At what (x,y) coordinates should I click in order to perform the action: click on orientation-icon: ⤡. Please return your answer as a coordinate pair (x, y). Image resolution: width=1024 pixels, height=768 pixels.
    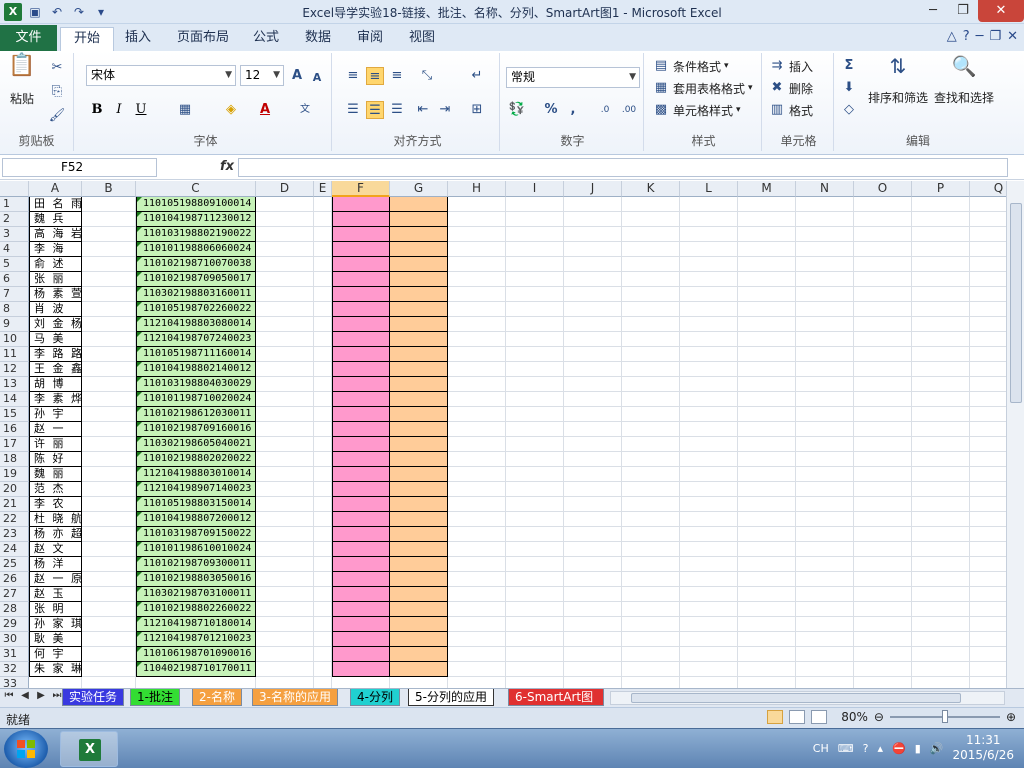
    Looking at the image, I should click on (427, 76).